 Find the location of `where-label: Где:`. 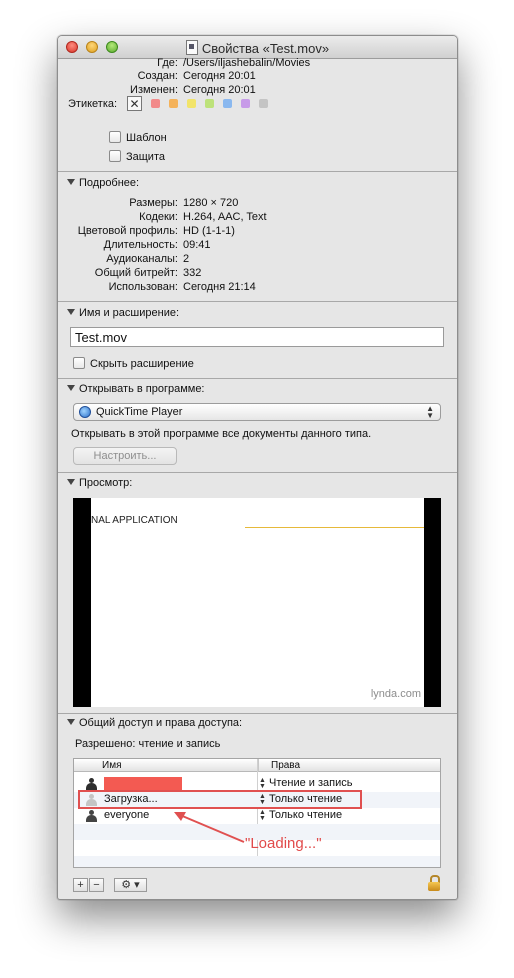

where-label: Где: is located at coordinates (167, 63).